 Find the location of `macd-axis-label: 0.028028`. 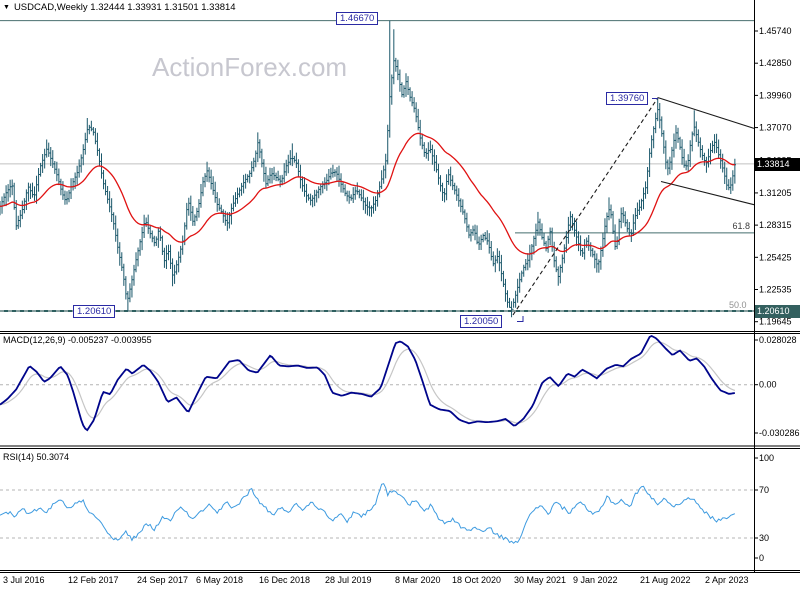

macd-axis-label: 0.028028 is located at coordinates (778, 340).